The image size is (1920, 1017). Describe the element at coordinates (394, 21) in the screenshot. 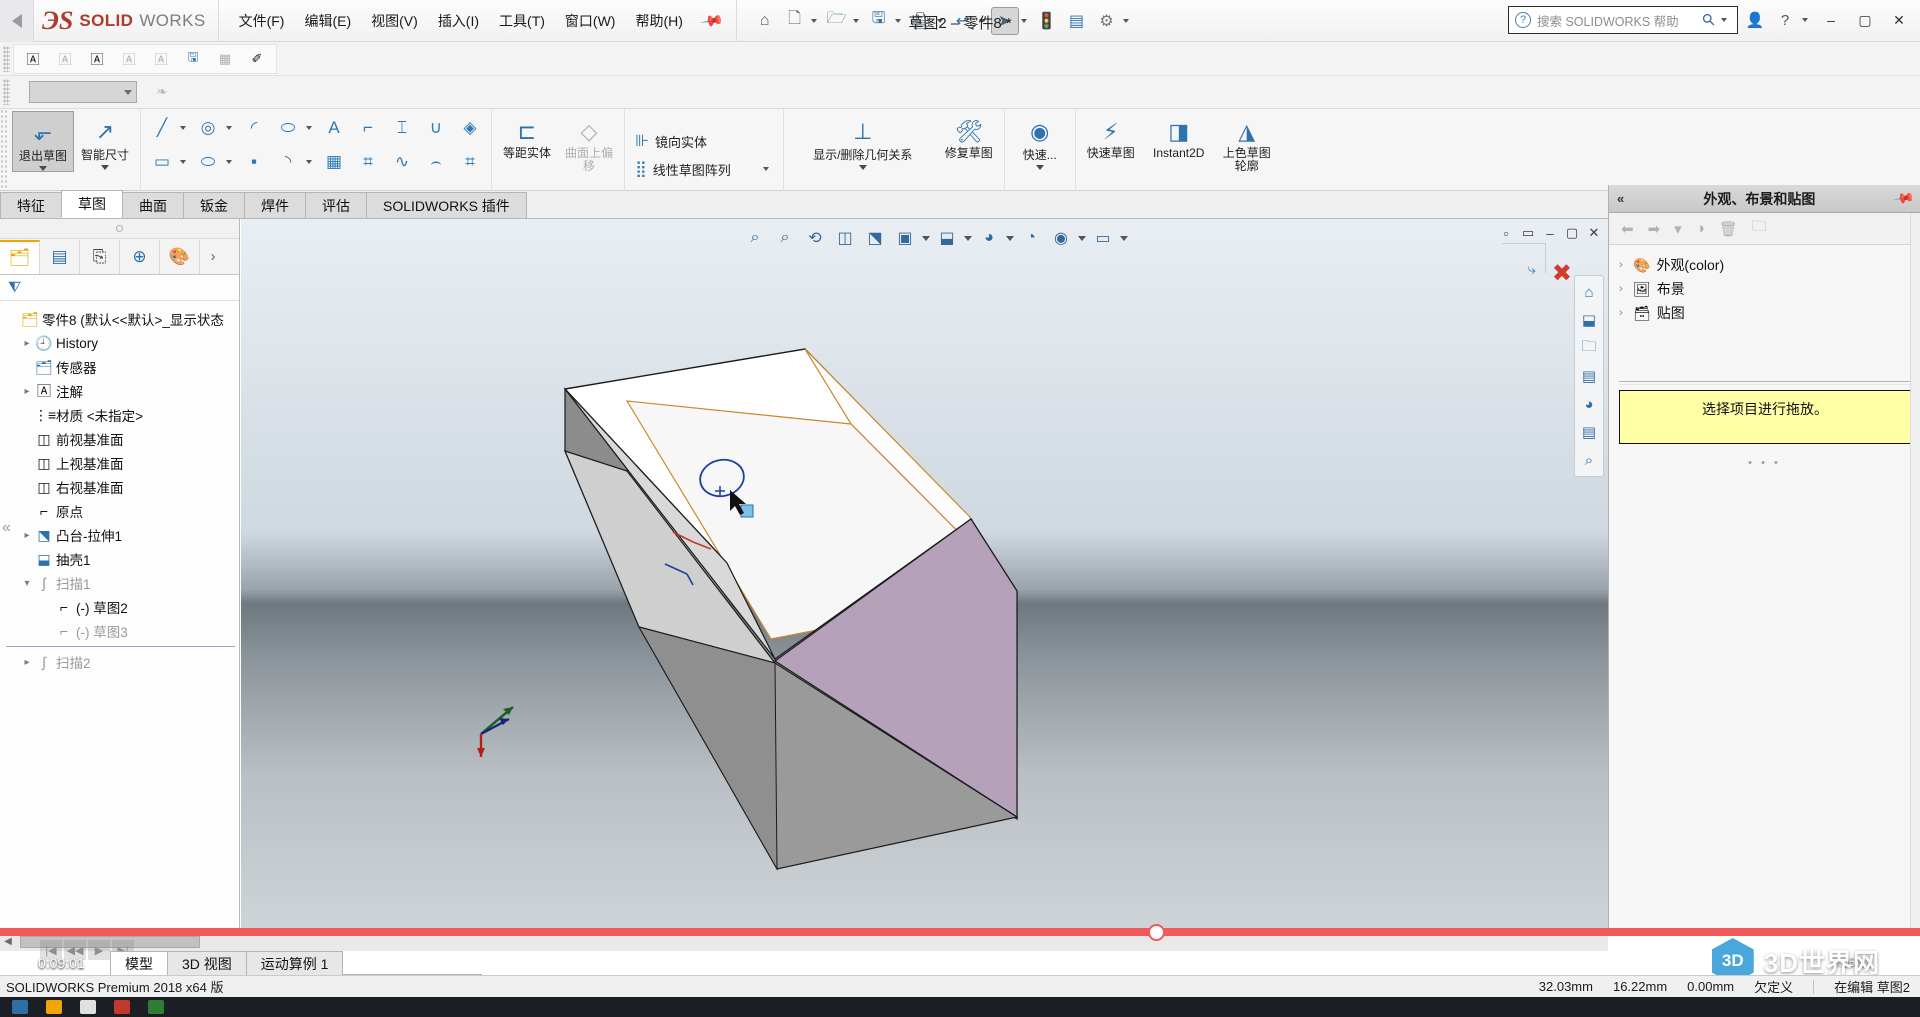

I see `menu-item-view: 视图(V)` at that location.